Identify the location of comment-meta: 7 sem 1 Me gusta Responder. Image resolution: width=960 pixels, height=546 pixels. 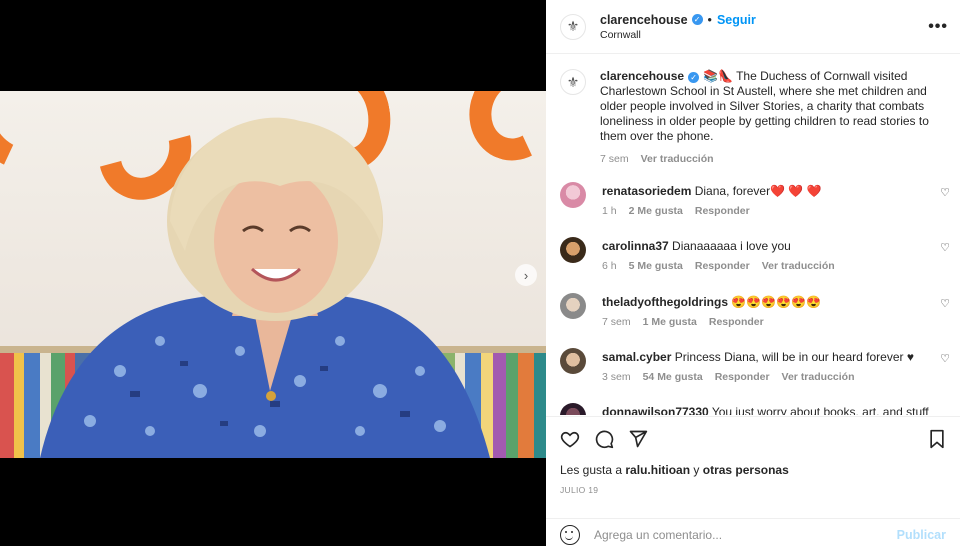
(778, 322).